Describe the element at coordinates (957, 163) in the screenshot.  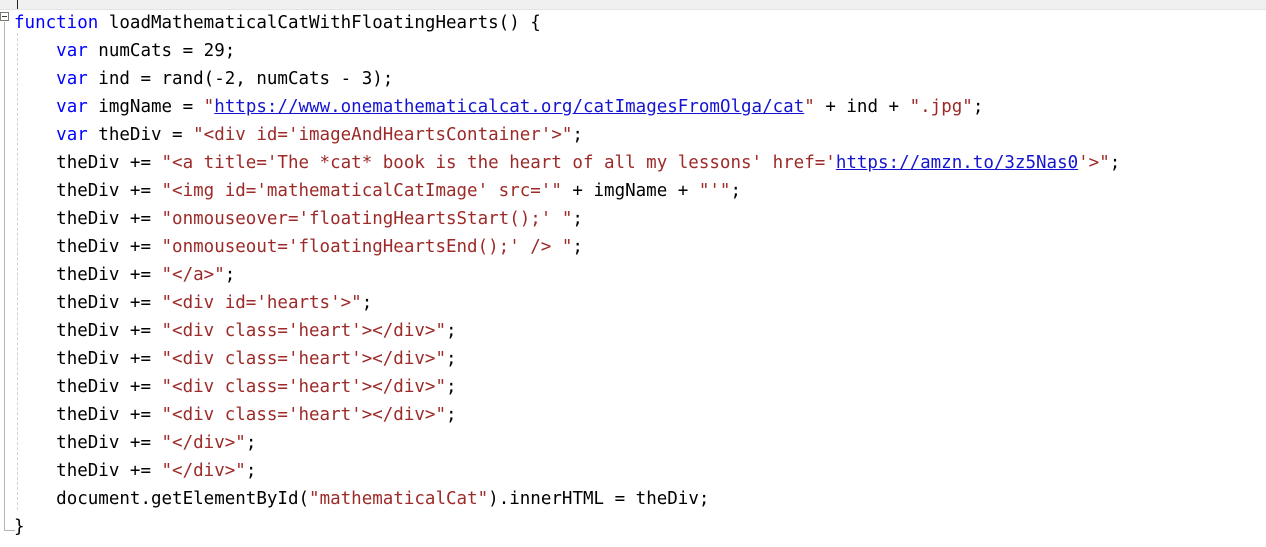
I see `code-url-link: https://amzn.to/3z5Nas0` at that location.